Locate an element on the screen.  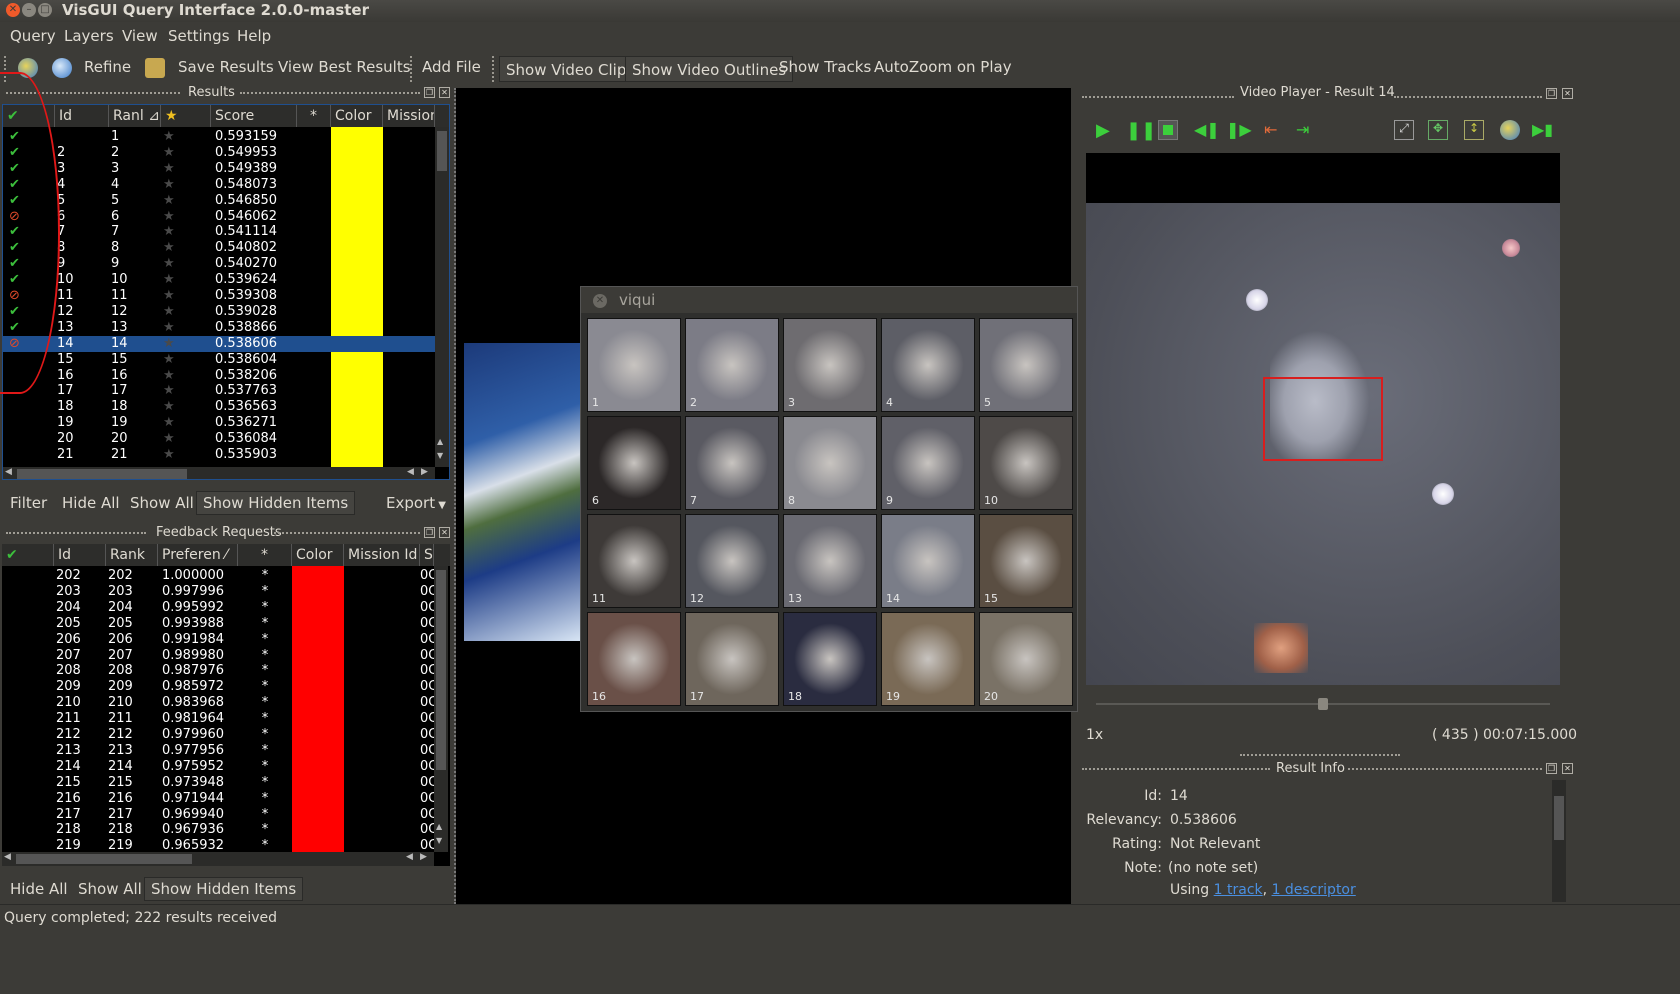
table-row: ⊘ 6 6 ★ 0.546062 is located at coordinates (219, 217).